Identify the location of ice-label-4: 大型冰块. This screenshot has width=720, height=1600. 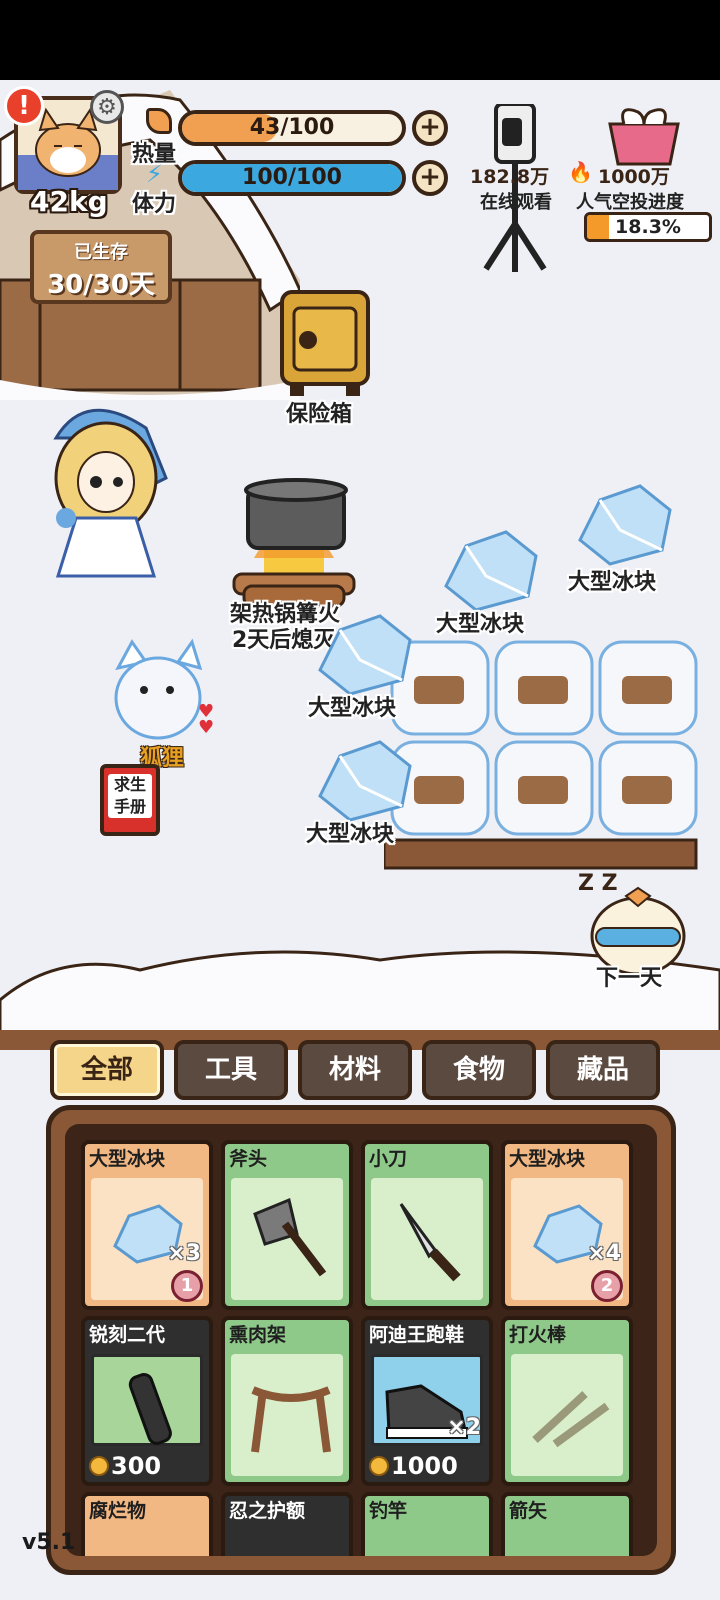
(350, 834).